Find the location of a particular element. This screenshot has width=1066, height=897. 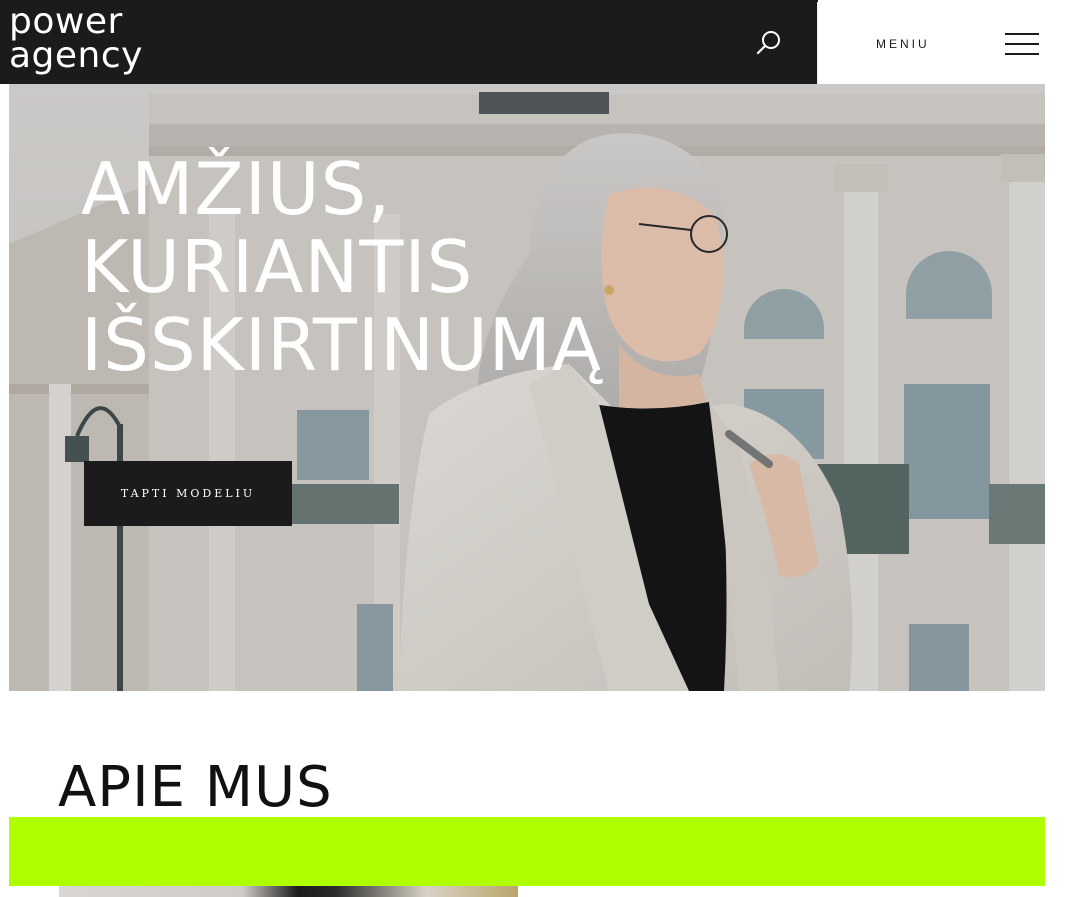

hero-title: AMŽIUS, KURIANTIS IŠSKIRTINUMĄ is located at coordinates (341, 267).